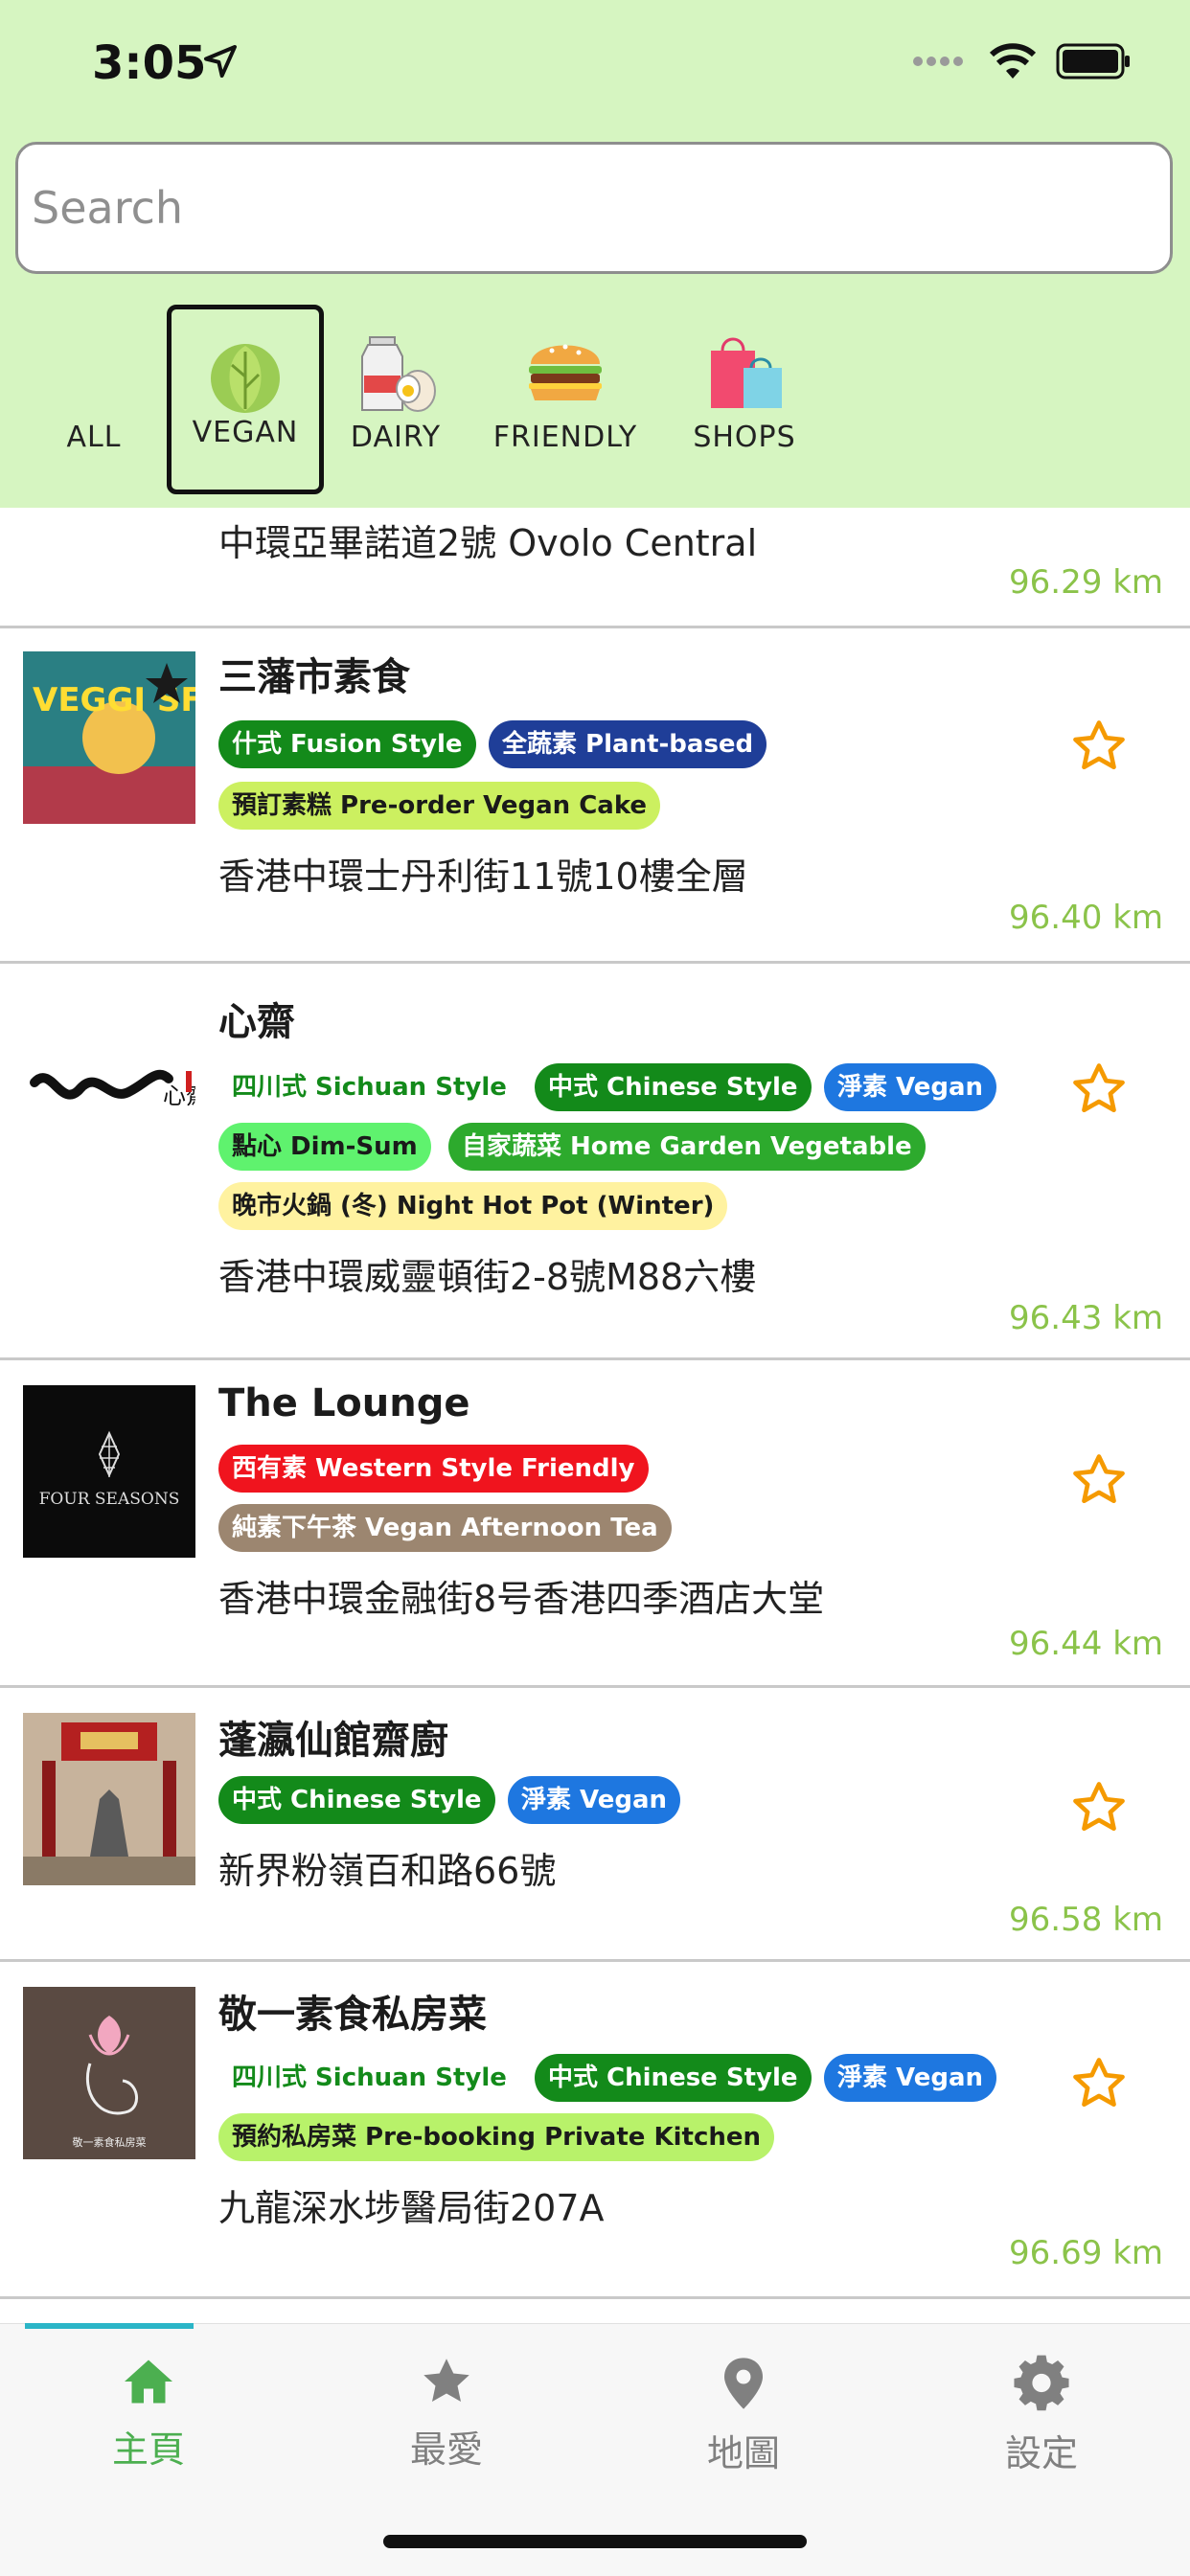  I want to click on tab-active-indicator, so click(109, 2326).